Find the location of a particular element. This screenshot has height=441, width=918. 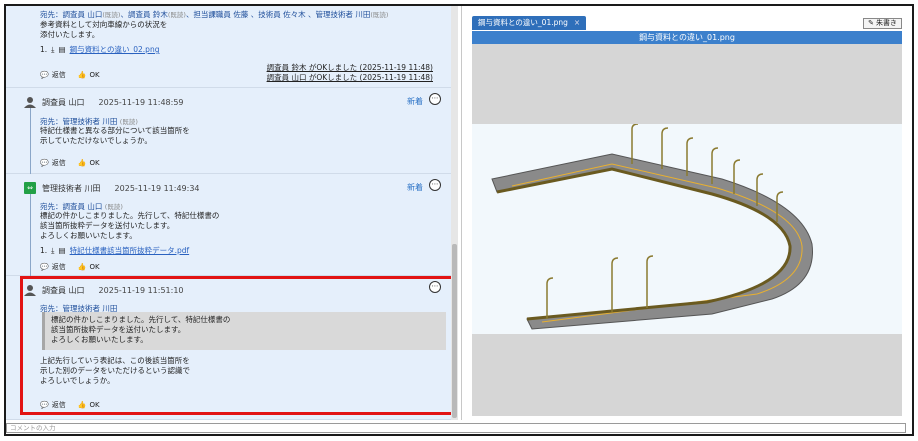

scrollbar-thumb is located at coordinates (454, 331).